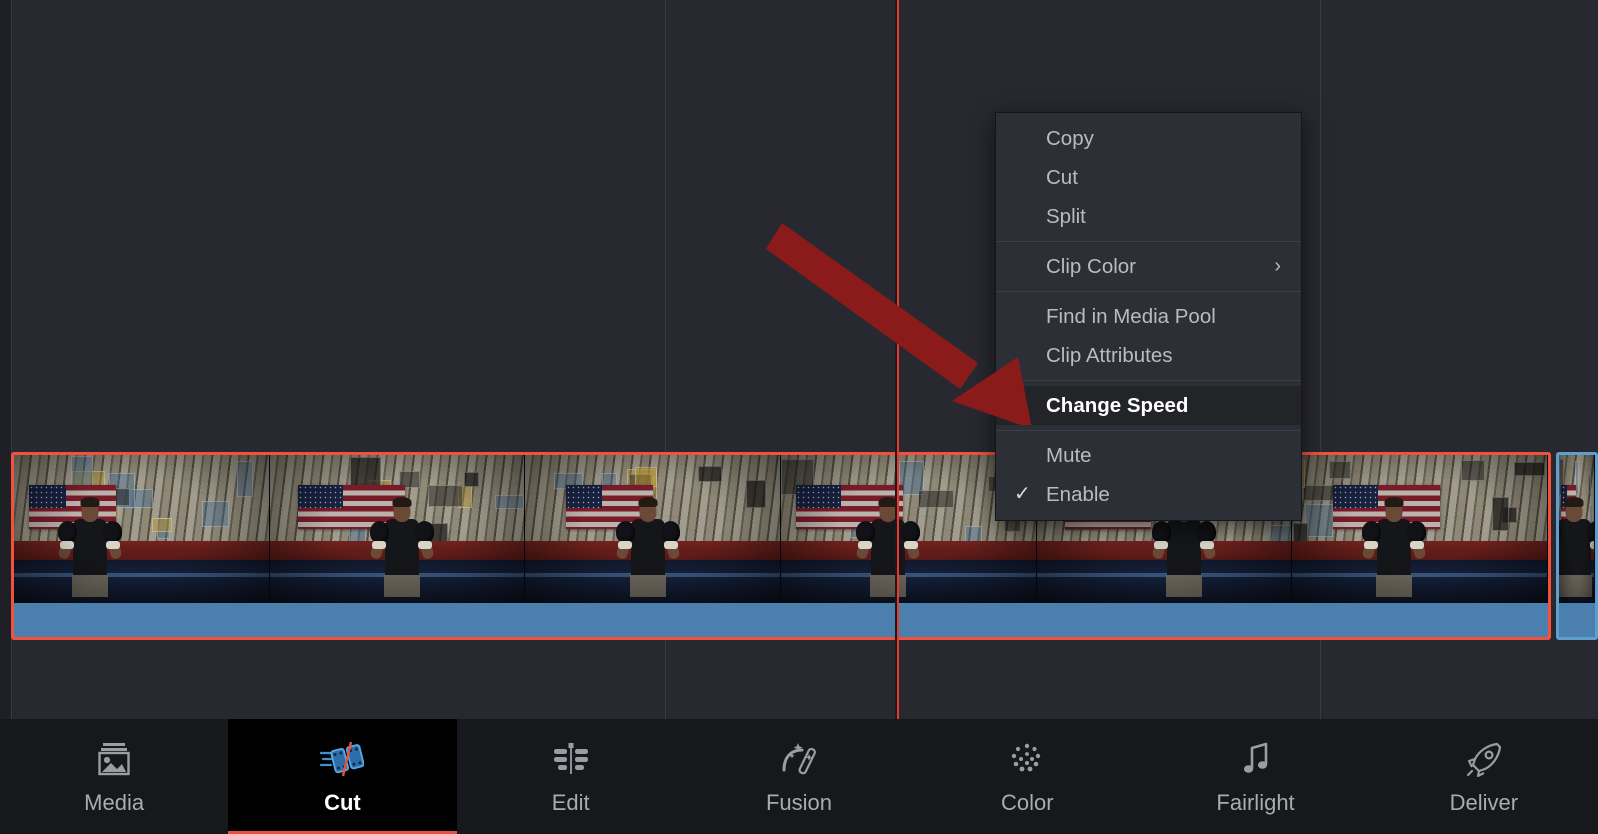 The image size is (1598, 834). What do you see at coordinates (1256, 759) in the screenshot?
I see `music-note-icon` at bounding box center [1256, 759].